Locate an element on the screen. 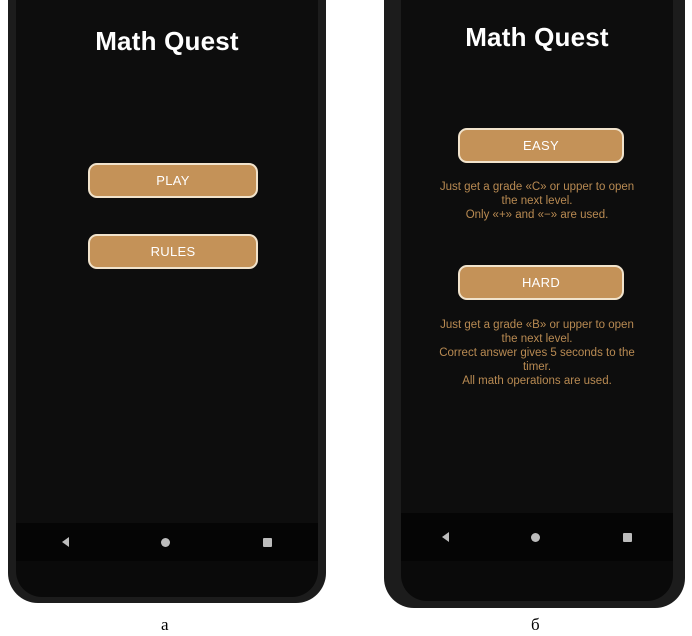 This screenshot has width=692, height=636. description-line: Only «+» and «−» are used. is located at coordinates (537, 215).